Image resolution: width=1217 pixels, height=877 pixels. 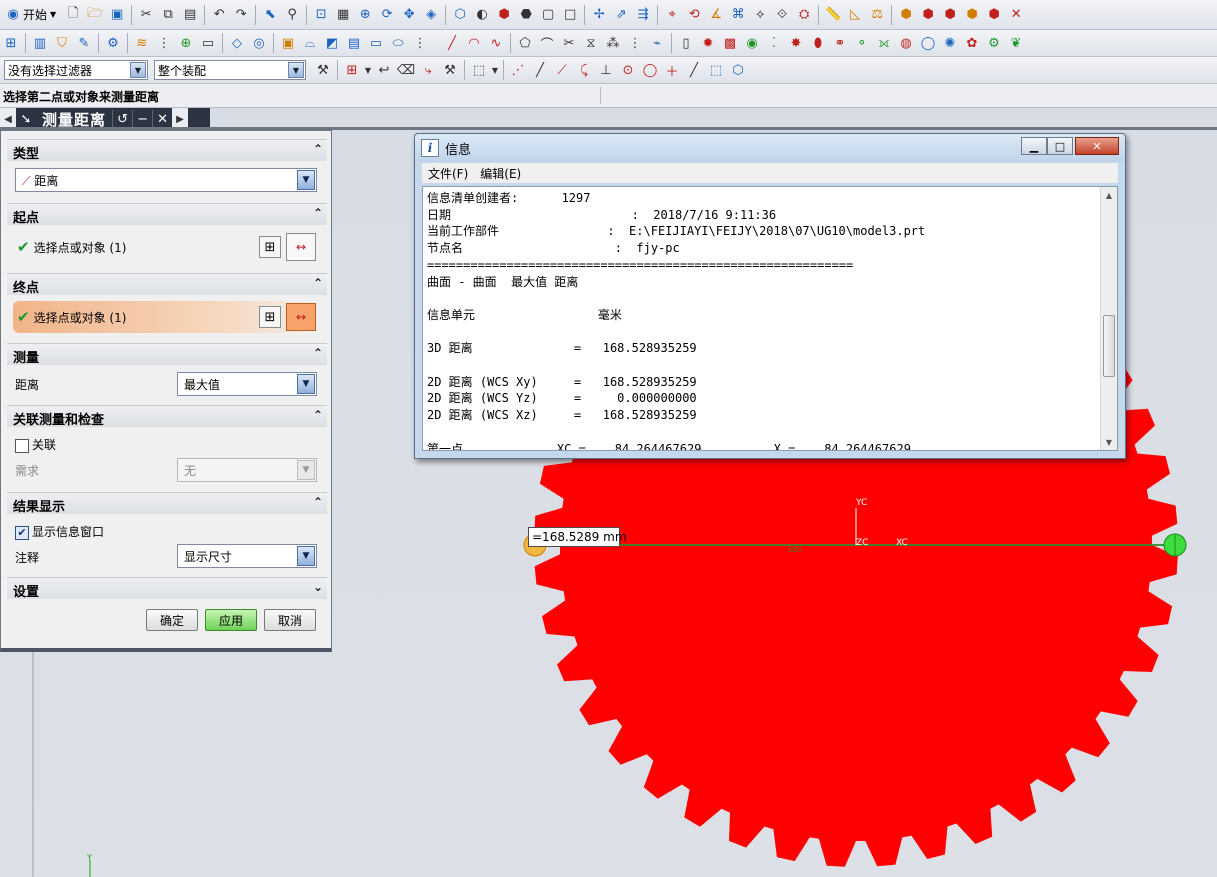 What do you see at coordinates (496, 43) in the screenshot?
I see `spline-icon: ∿` at bounding box center [496, 43].